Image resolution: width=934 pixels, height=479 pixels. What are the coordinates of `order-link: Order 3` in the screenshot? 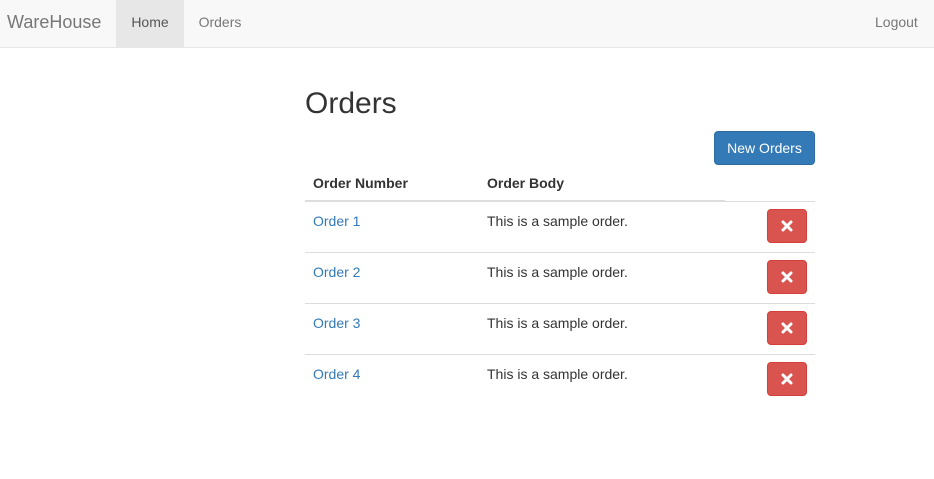 It's located at (336, 323).